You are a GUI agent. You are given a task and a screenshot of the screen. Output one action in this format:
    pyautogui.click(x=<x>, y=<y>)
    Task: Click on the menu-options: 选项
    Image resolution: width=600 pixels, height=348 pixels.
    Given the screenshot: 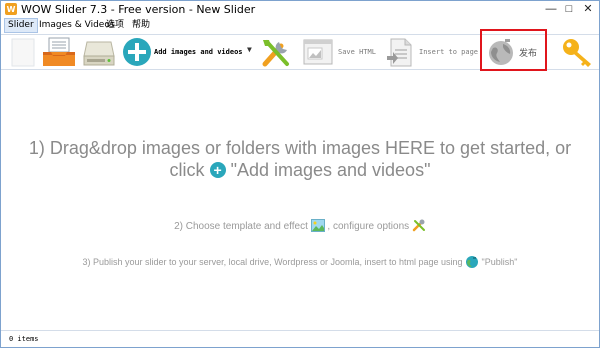 What is the action you would take?
    pyautogui.click(x=115, y=25)
    